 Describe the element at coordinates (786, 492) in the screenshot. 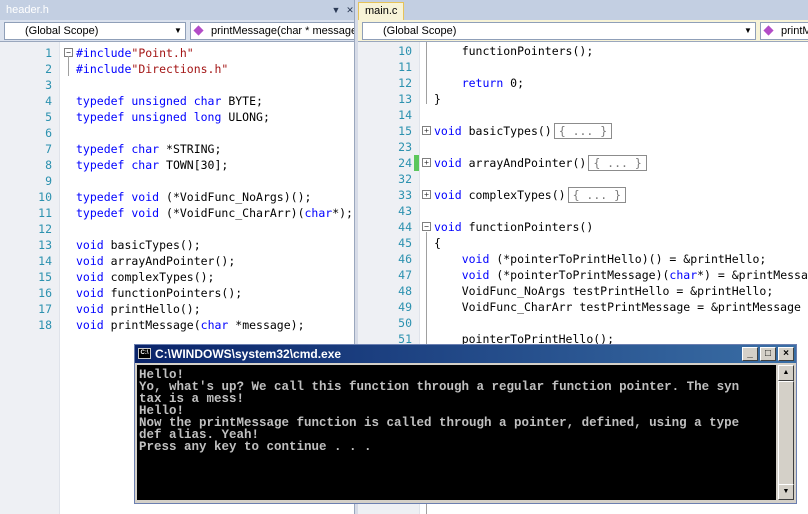

I see `scroll-down-icon: ▼` at that location.